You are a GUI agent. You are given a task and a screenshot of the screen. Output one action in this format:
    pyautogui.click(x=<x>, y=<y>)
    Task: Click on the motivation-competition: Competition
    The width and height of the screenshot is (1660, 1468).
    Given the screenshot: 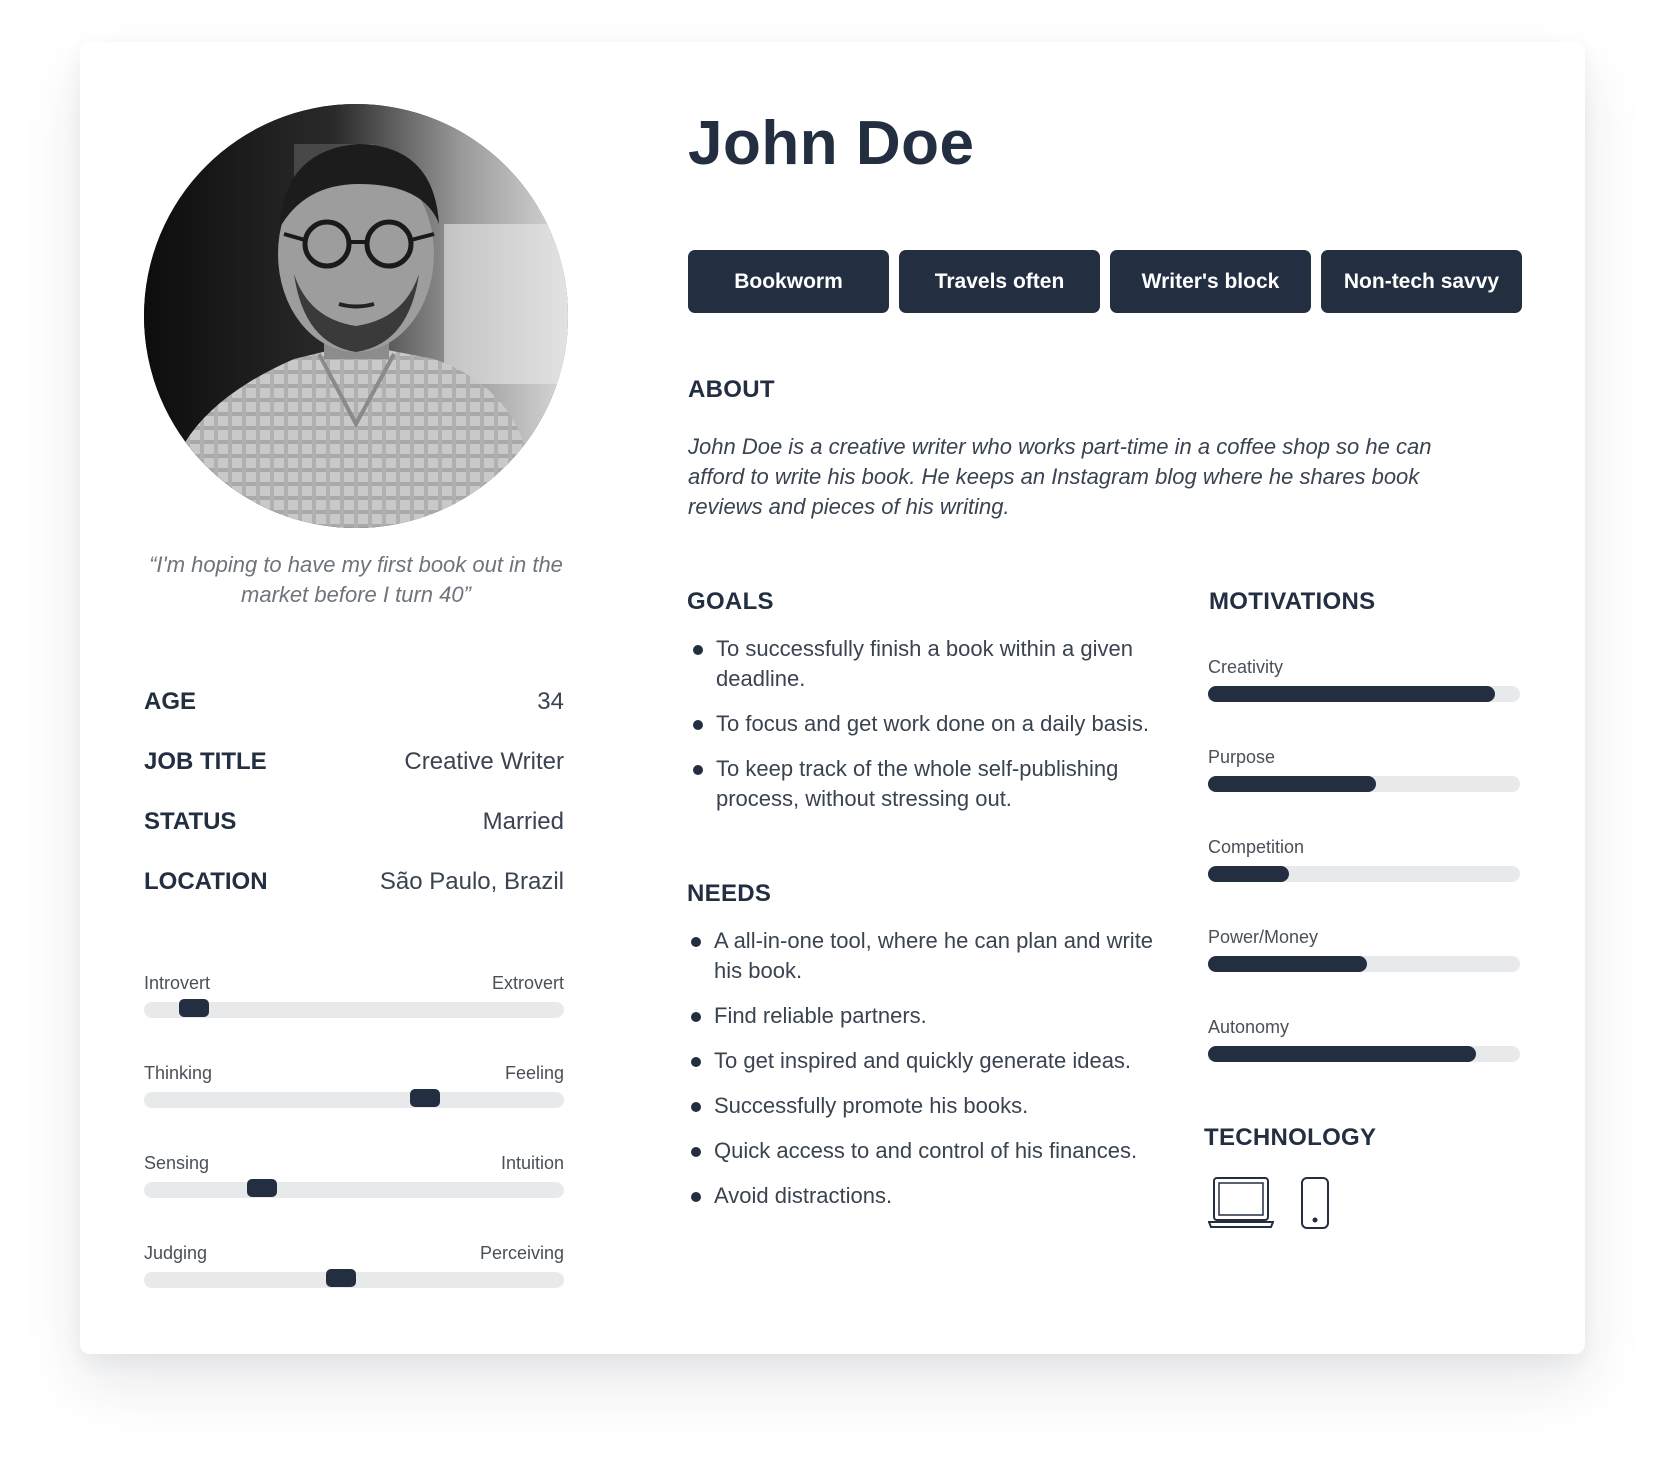 What is the action you would take?
    pyautogui.click(x=1364, y=879)
    